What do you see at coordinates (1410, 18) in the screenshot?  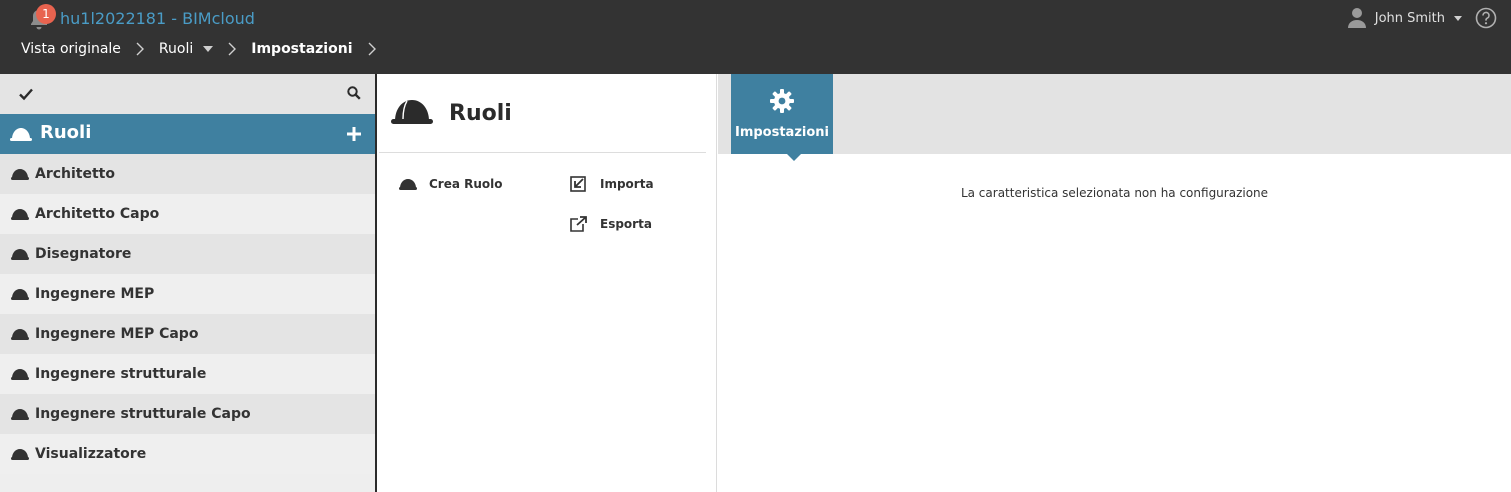 I see `user-name: John Smith` at bounding box center [1410, 18].